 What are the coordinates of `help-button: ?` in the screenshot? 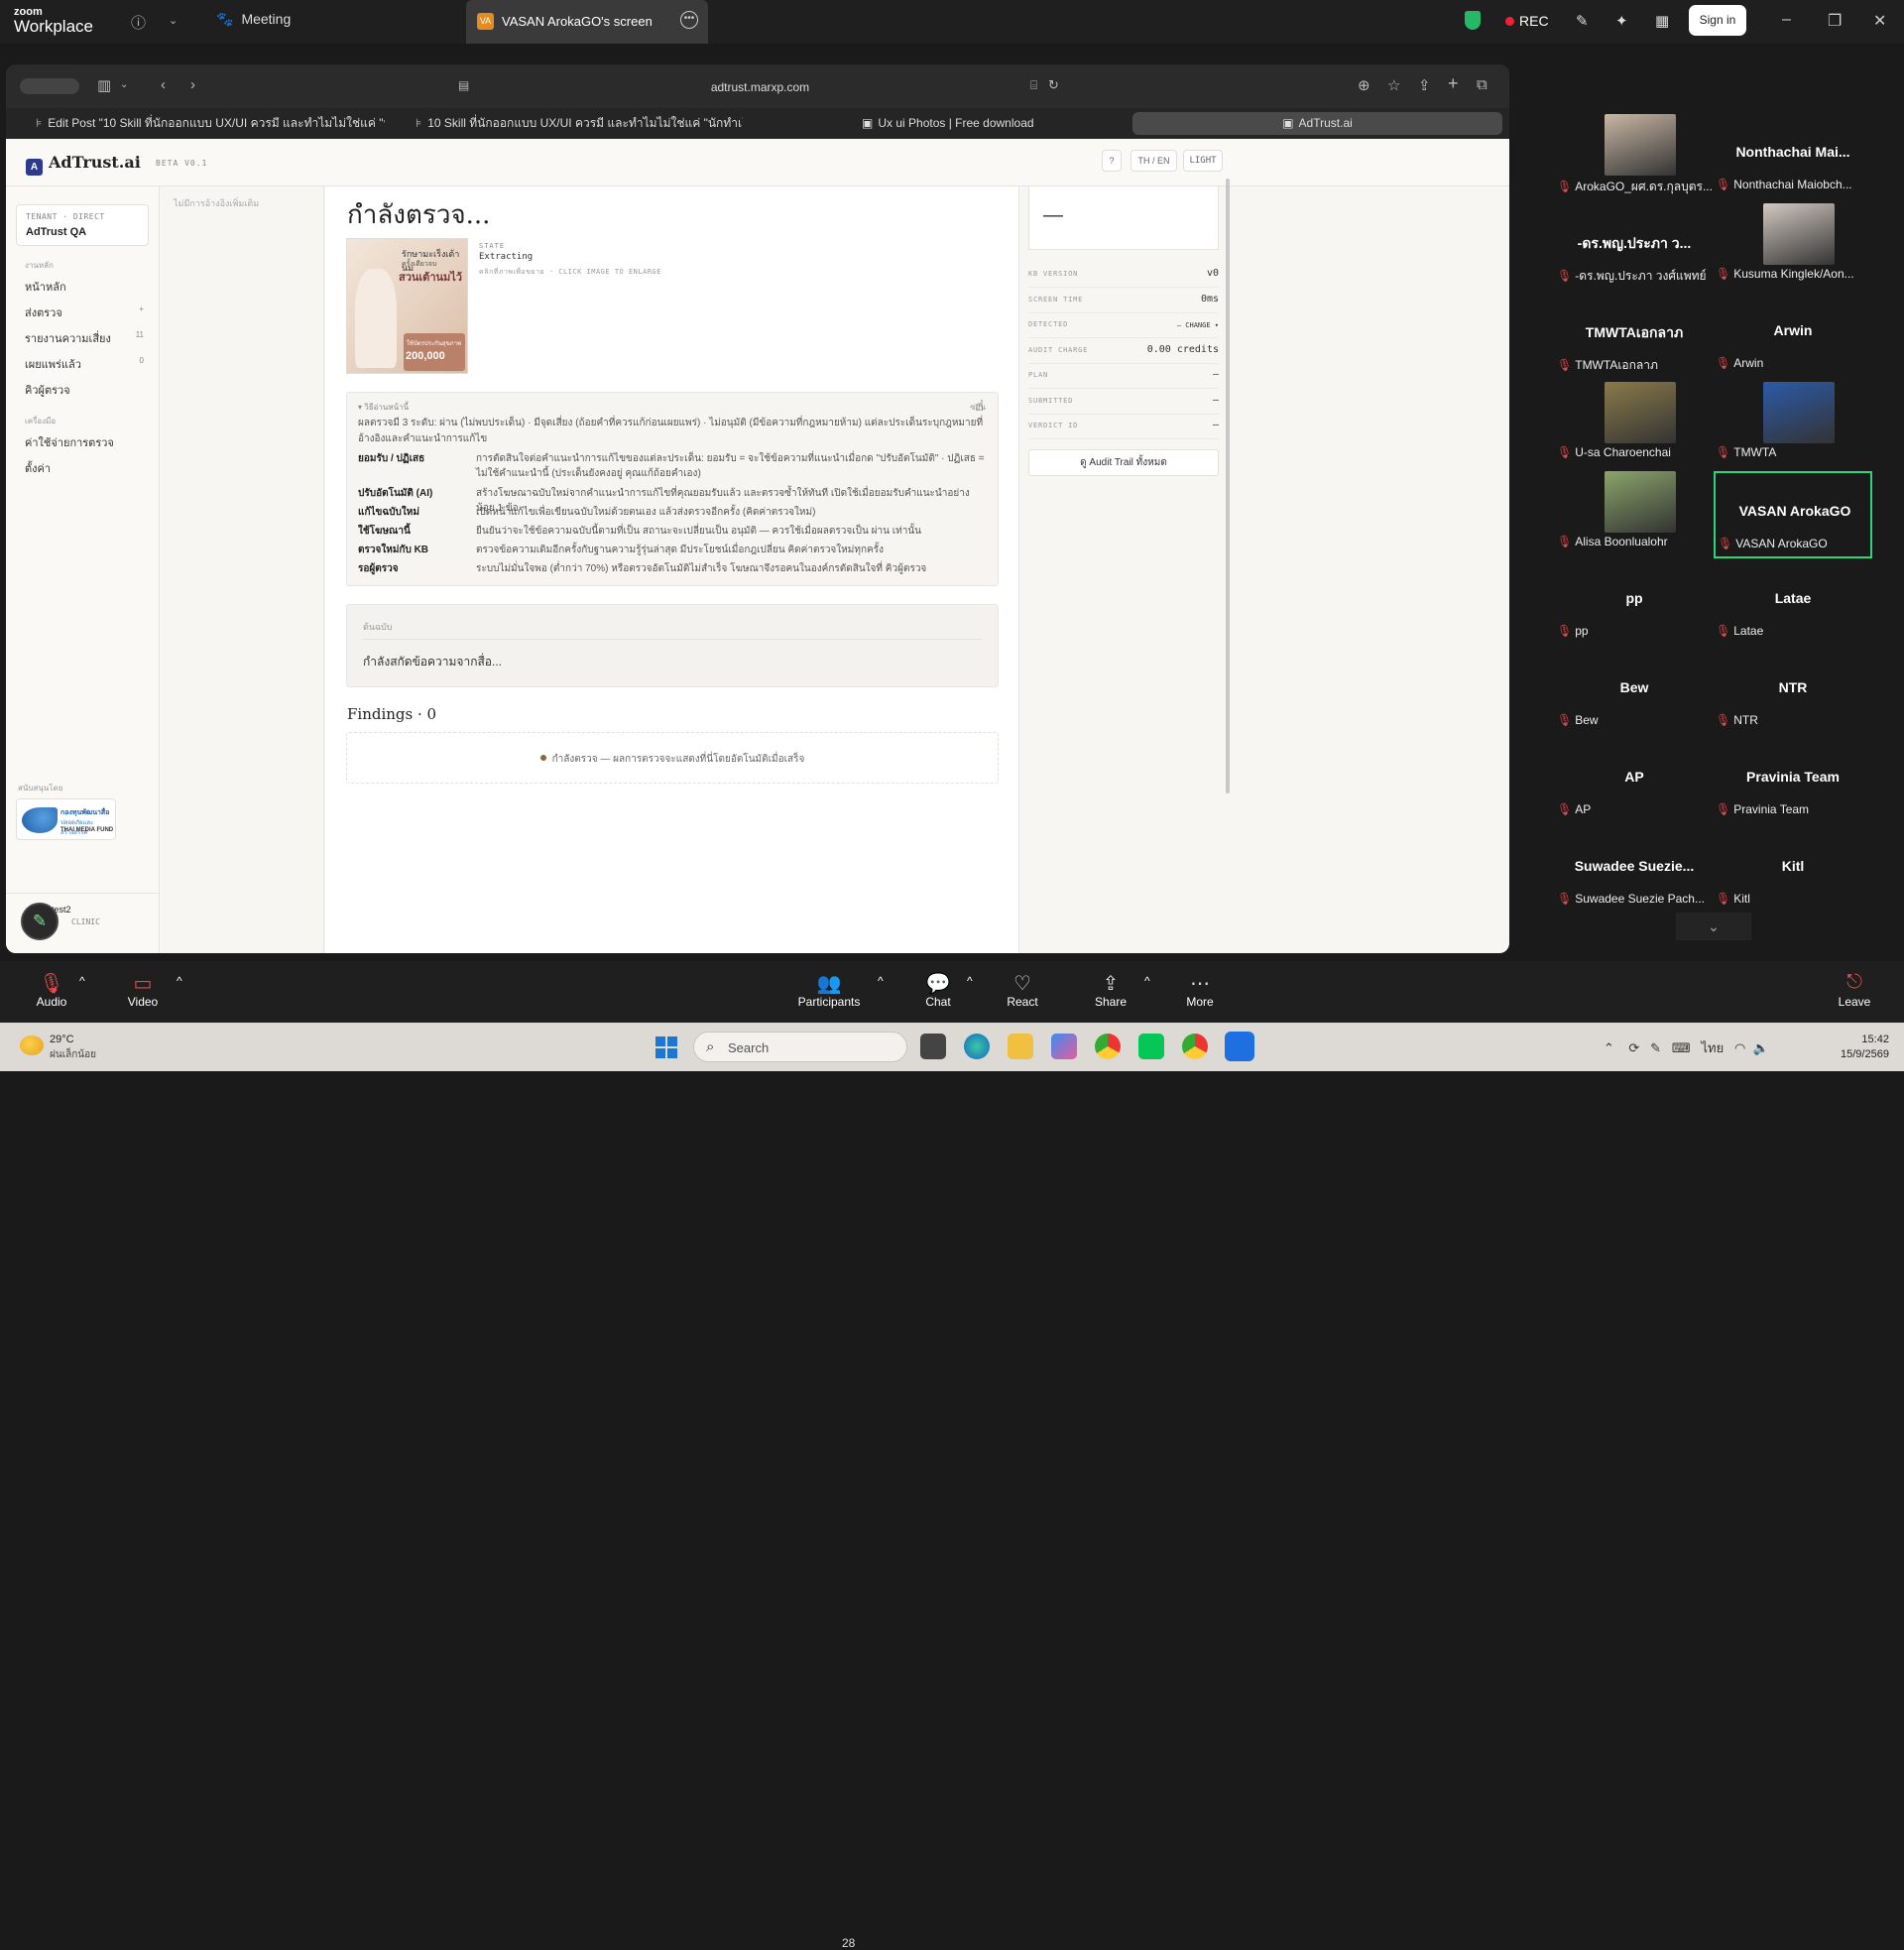 It's located at (1112, 161).